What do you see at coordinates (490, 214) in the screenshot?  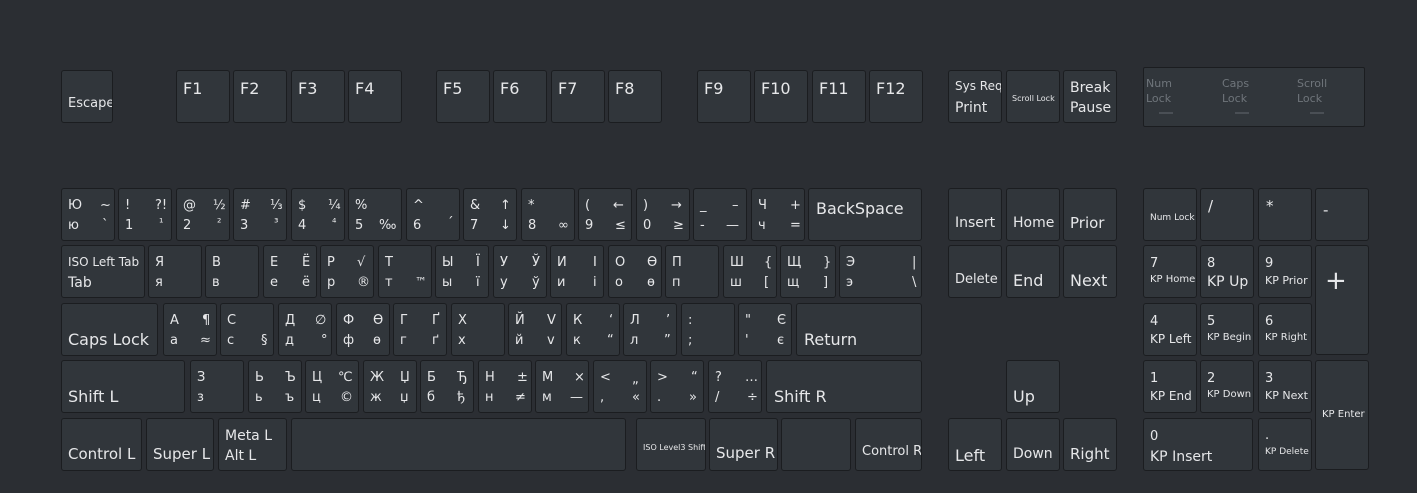 I see `key-k7: & ↑ 7 ↓` at bounding box center [490, 214].